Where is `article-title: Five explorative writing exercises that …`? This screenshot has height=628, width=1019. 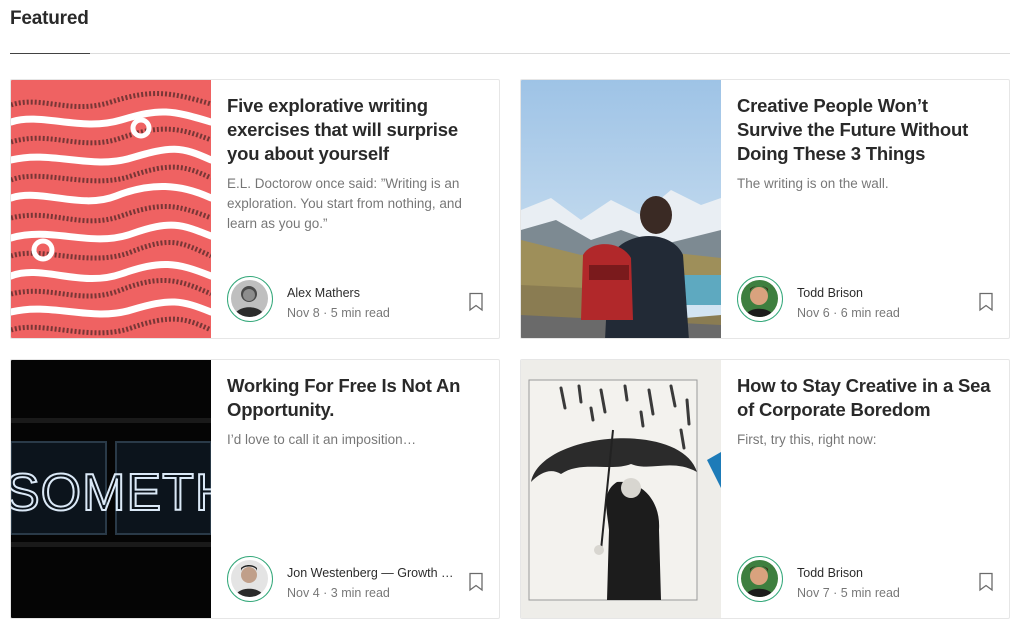 article-title: Five explorative writing exercises that … is located at coordinates (356, 130).